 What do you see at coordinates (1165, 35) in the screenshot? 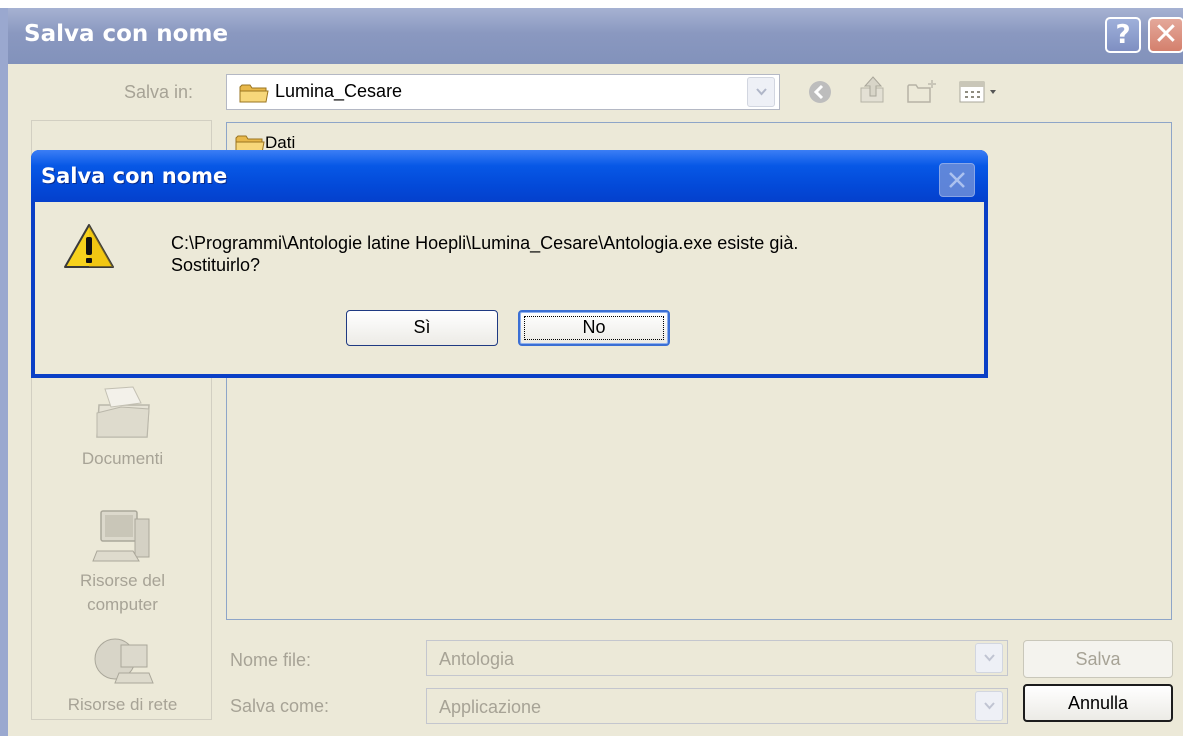
I see `close-button: ✕` at bounding box center [1165, 35].